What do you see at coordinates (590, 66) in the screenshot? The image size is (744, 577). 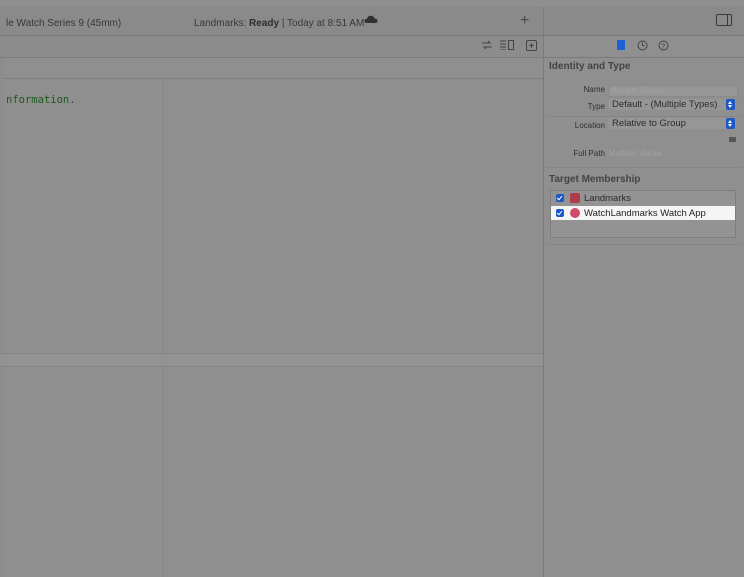 I see `identity-and-type-title: Identity and Type` at bounding box center [590, 66].